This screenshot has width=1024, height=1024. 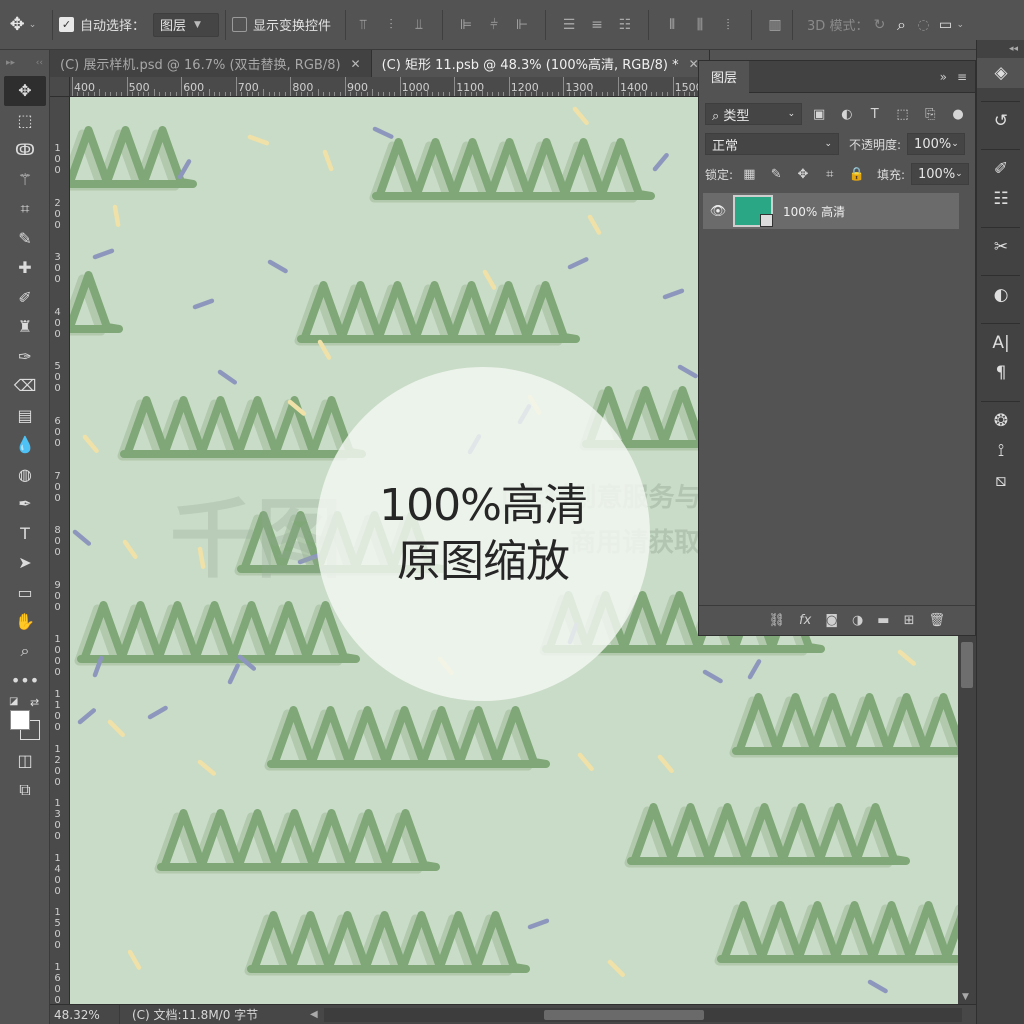 I want to click on crop-tool-icon: ⌗, so click(x=25, y=209).